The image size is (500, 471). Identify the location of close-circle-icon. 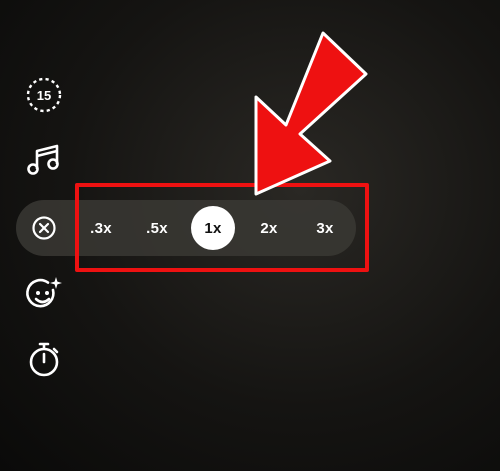
(44, 228).